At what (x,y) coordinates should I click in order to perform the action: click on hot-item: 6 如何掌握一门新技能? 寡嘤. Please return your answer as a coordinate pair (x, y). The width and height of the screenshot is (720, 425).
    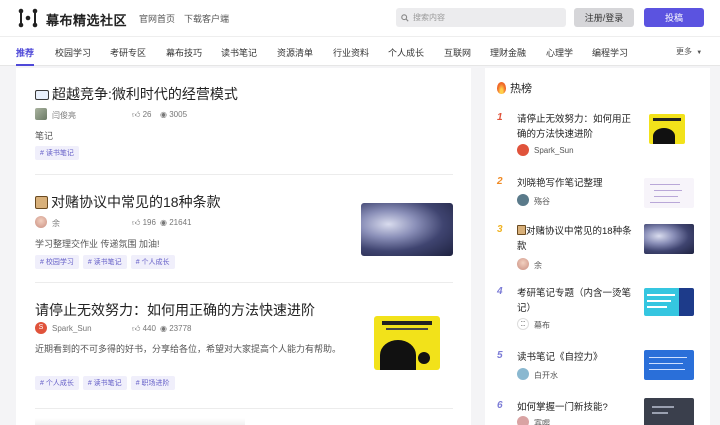
    Looking at the image, I should click on (599, 411).